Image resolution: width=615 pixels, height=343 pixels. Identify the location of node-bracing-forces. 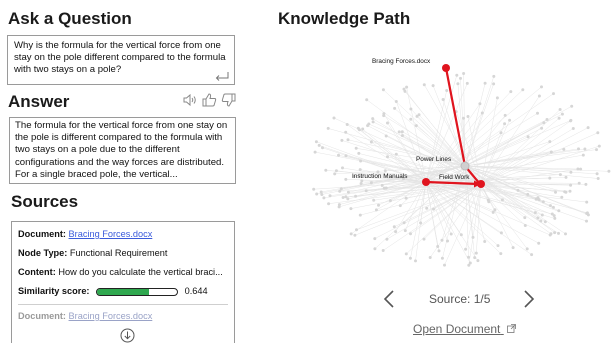
(446, 68).